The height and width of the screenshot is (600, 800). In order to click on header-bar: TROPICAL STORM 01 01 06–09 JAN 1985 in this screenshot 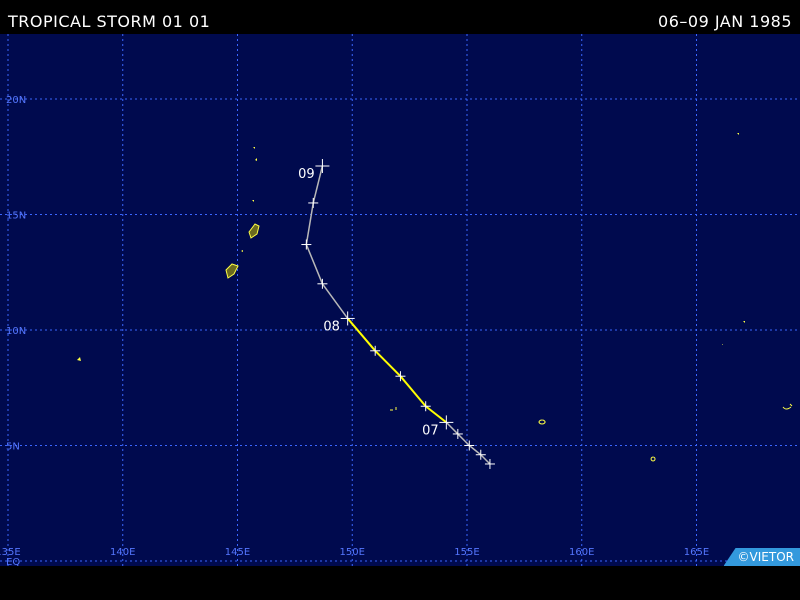, I will do `click(400, 17)`.